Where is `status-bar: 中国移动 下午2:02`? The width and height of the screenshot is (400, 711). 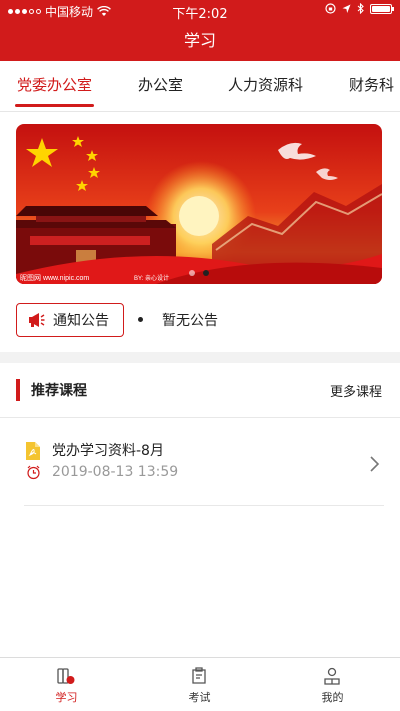 status-bar: 中国移动 下午2:02 is located at coordinates (200, 11).